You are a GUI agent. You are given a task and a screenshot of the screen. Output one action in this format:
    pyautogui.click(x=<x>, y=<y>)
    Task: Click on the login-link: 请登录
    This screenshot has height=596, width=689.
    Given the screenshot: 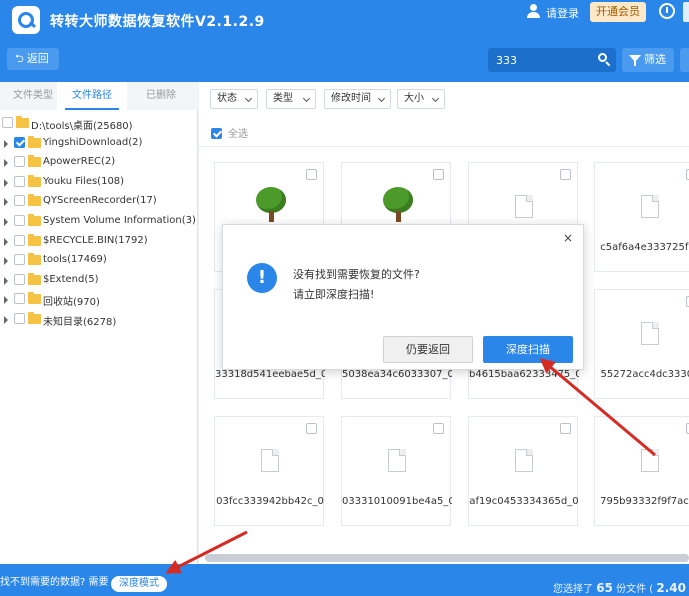 What is the action you would take?
    pyautogui.click(x=562, y=13)
    